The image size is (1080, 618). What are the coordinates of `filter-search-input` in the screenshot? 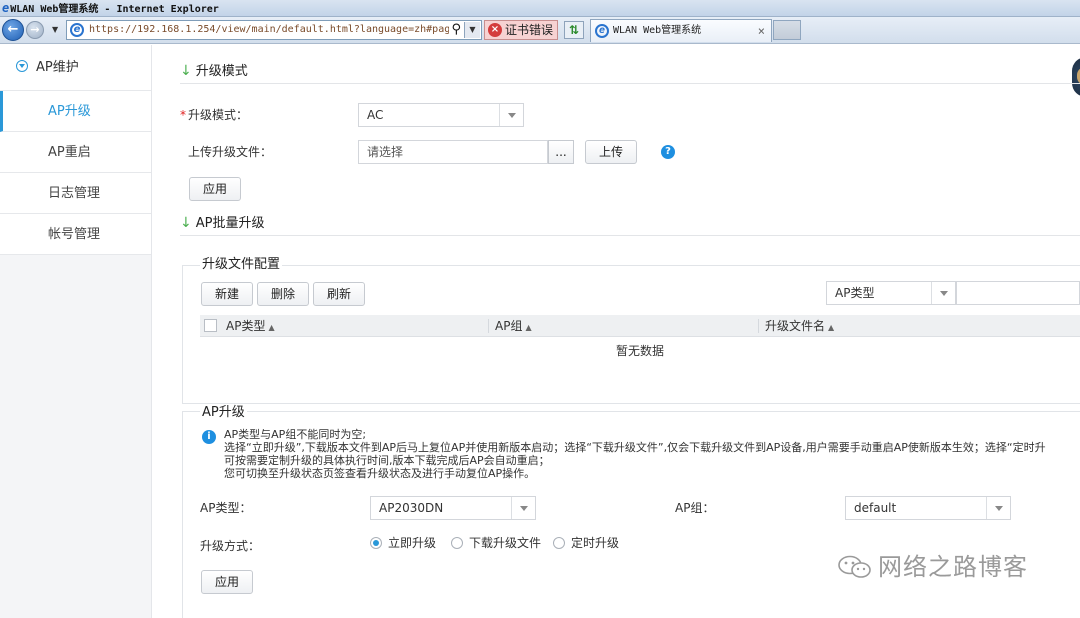 It's located at (1018, 293).